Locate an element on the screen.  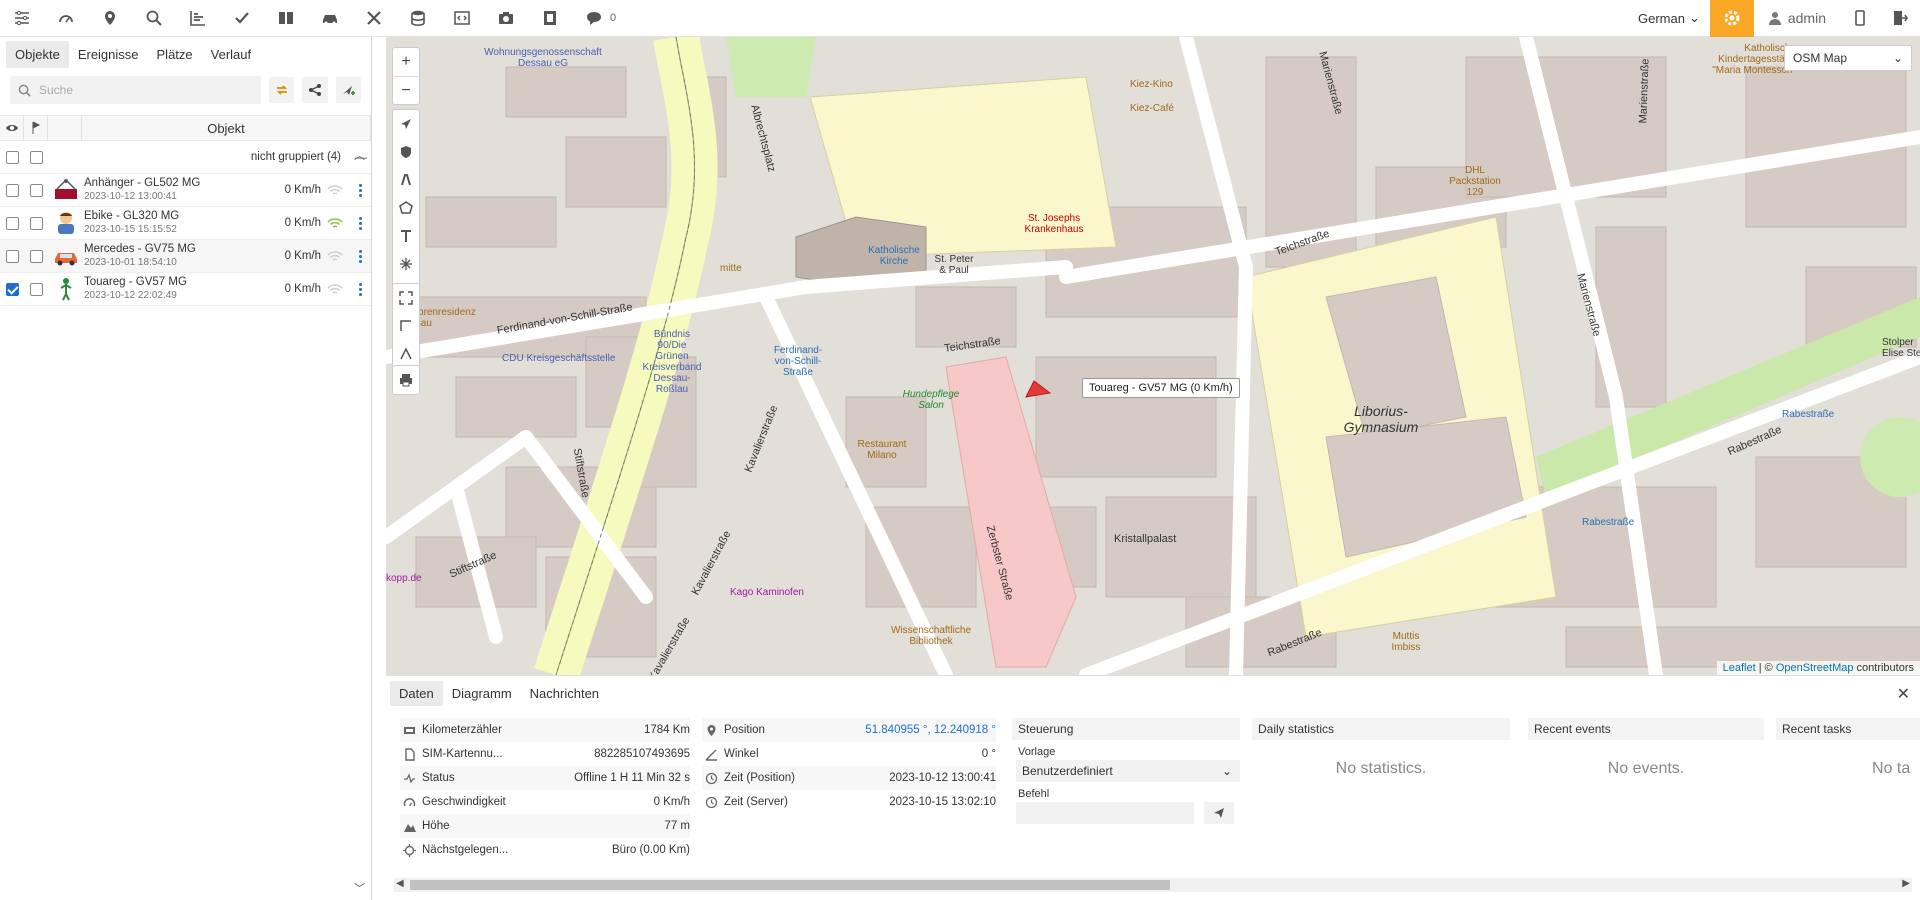
logout-icon is located at coordinates (1900, 18).